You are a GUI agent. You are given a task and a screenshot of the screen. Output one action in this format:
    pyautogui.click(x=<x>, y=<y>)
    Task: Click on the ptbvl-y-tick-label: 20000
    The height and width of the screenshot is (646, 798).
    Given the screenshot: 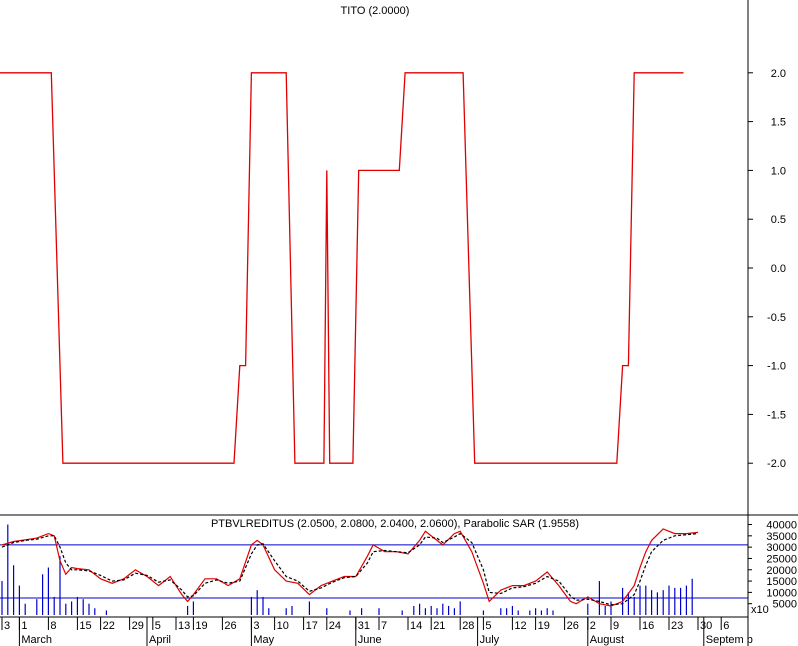 What is the action you would take?
    pyautogui.click(x=781, y=571)
    